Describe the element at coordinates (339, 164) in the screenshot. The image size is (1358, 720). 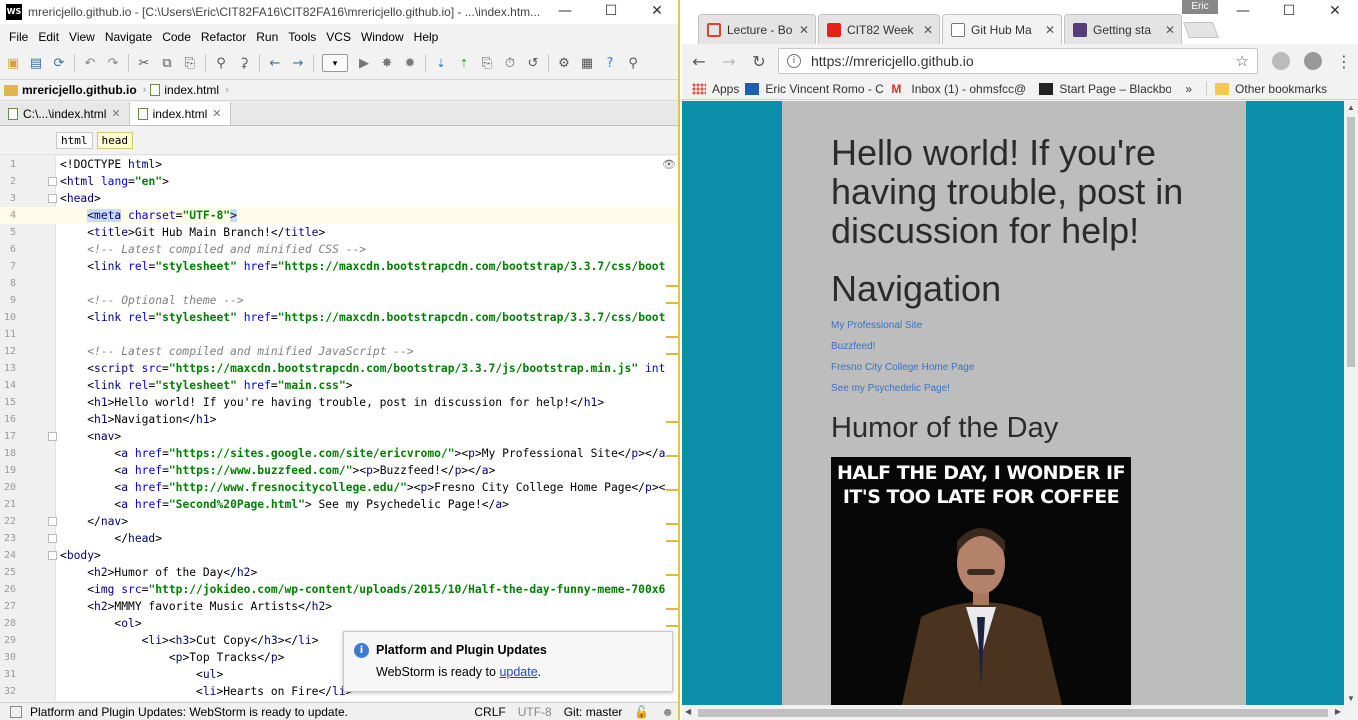
I see `code-line: 1 <!DOCTYPE html>` at that location.